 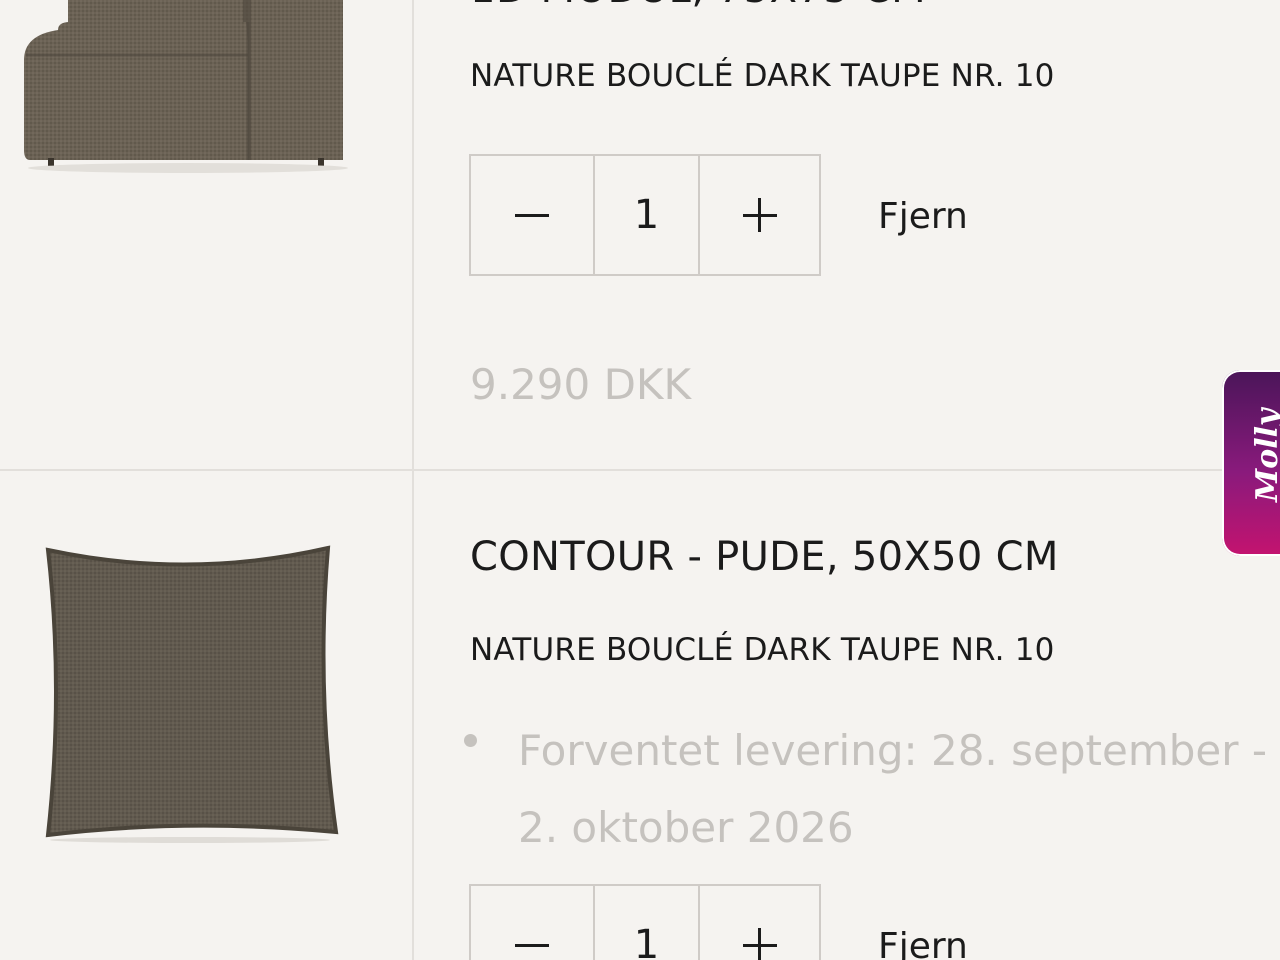 I want to click on row-divider, so click(x=640, y=470).